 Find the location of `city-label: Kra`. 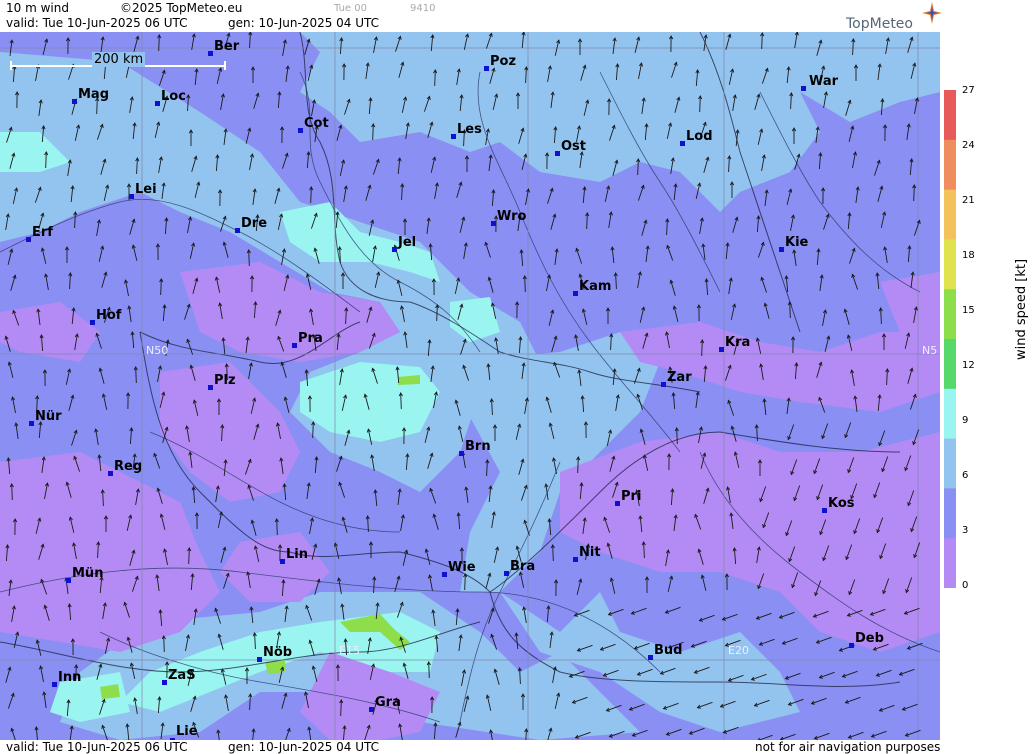

city-label: Kra is located at coordinates (738, 342).